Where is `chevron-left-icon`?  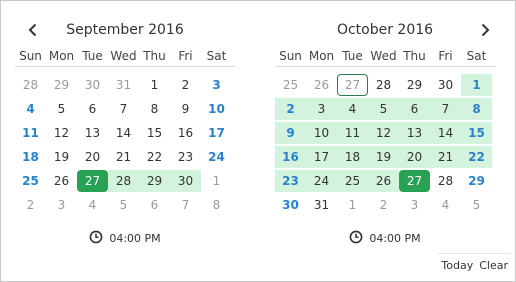
chevron-left-icon is located at coordinates (33, 30).